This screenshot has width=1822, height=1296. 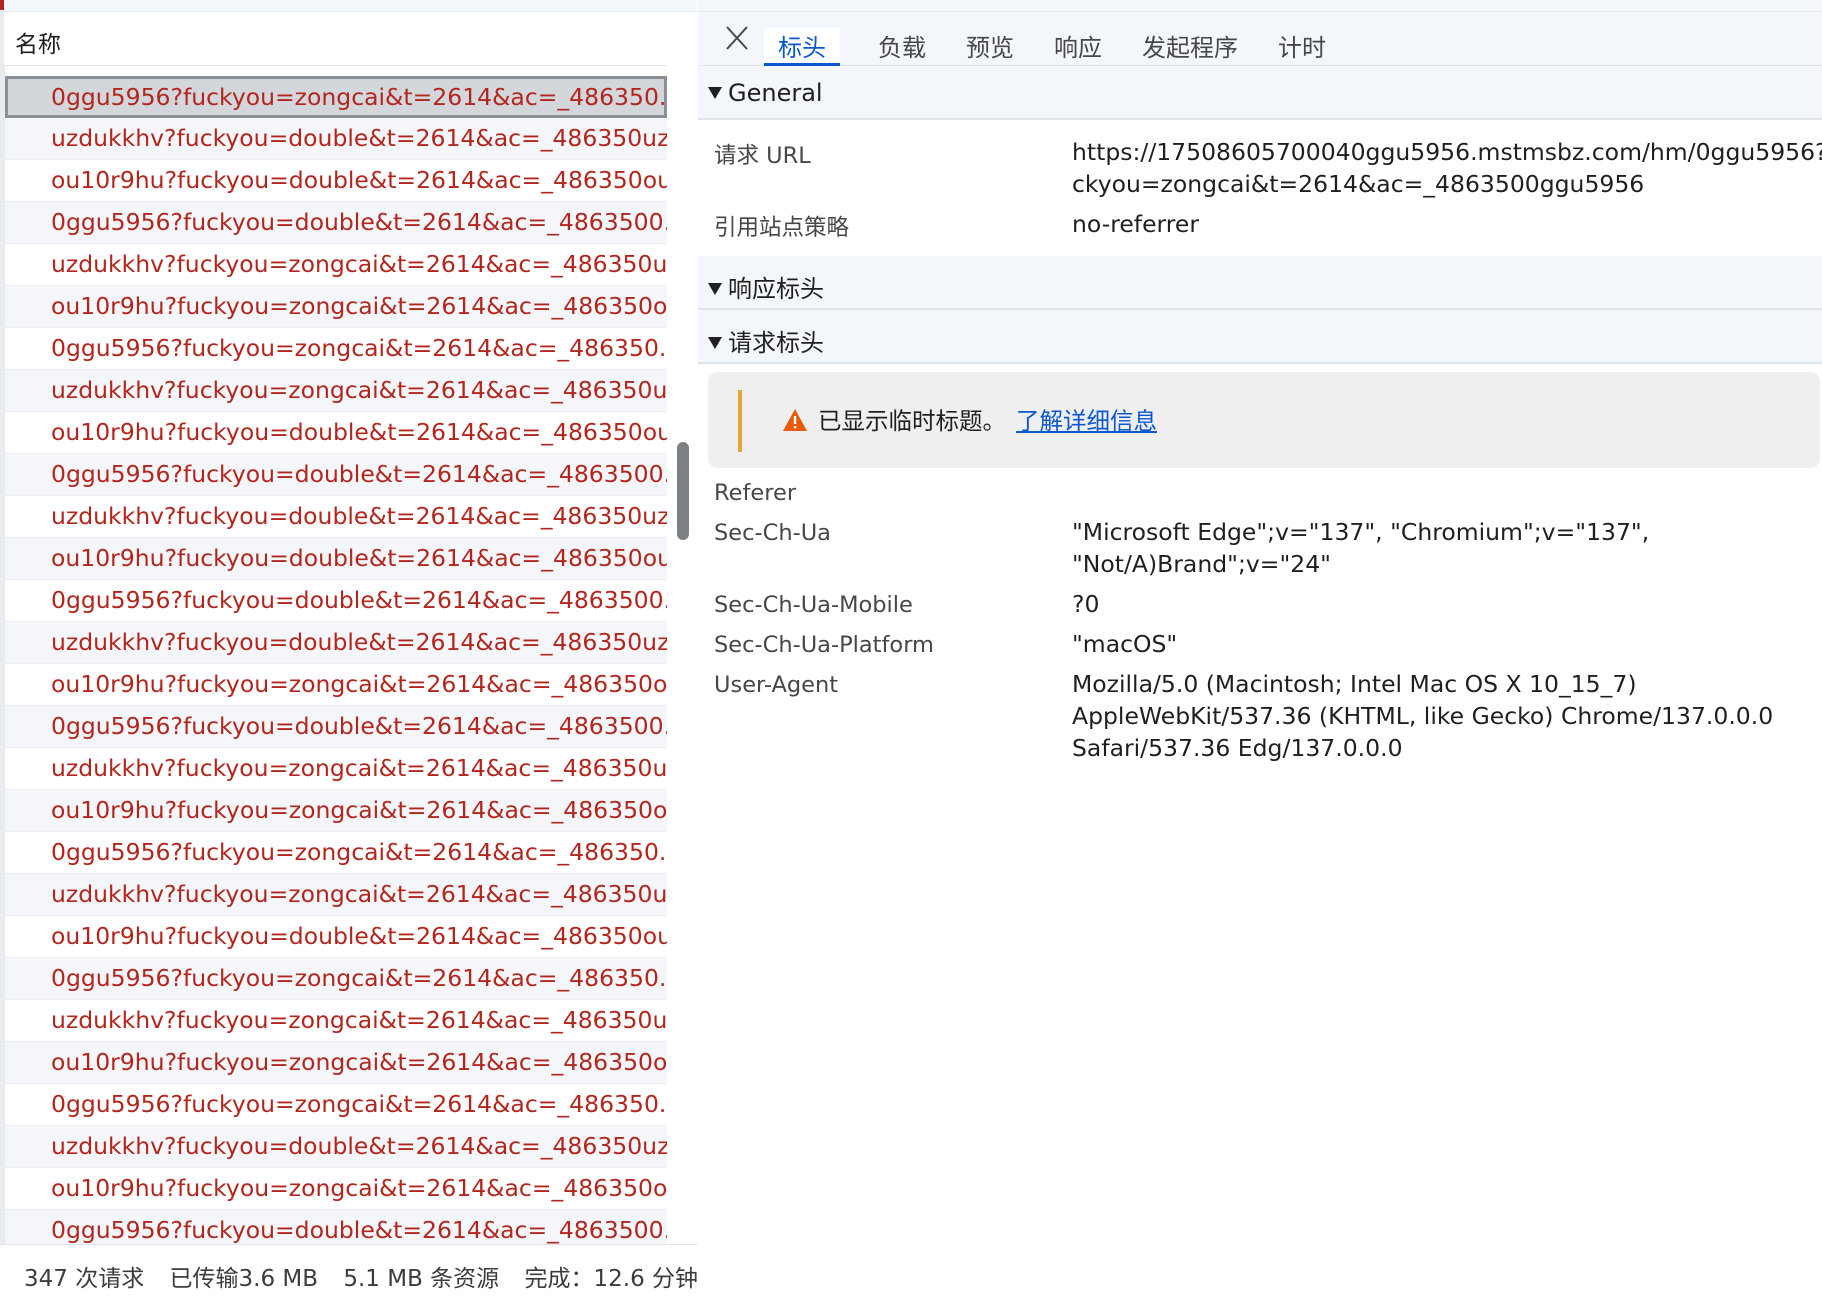 I want to click on user-agent-label: User-Agent, so click(x=776, y=685).